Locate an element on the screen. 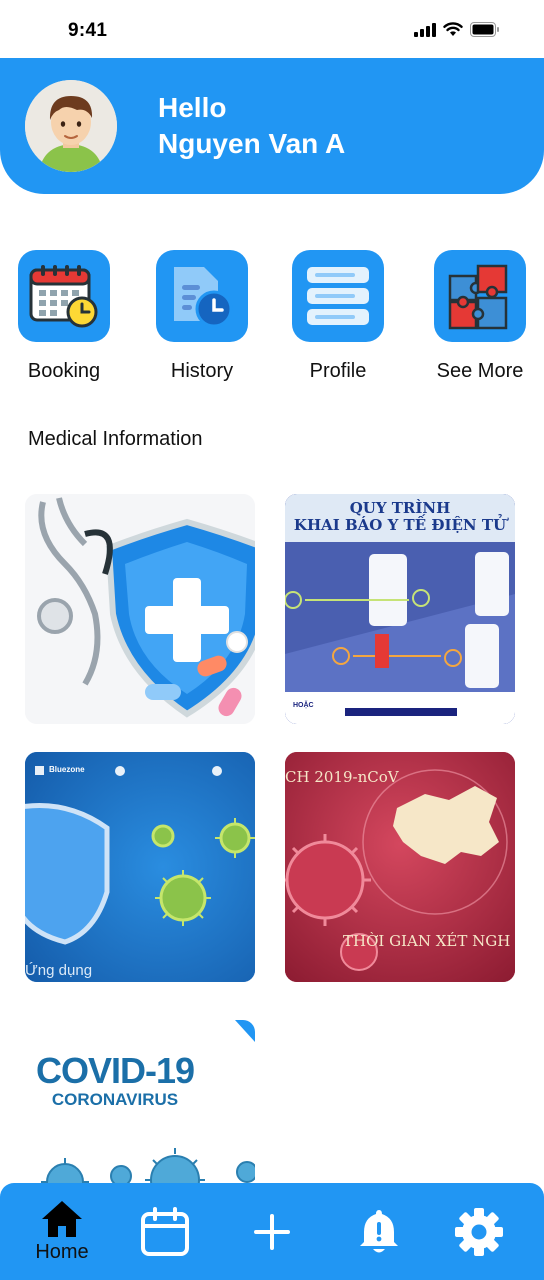  status-time: 9:41 is located at coordinates (88, 30).